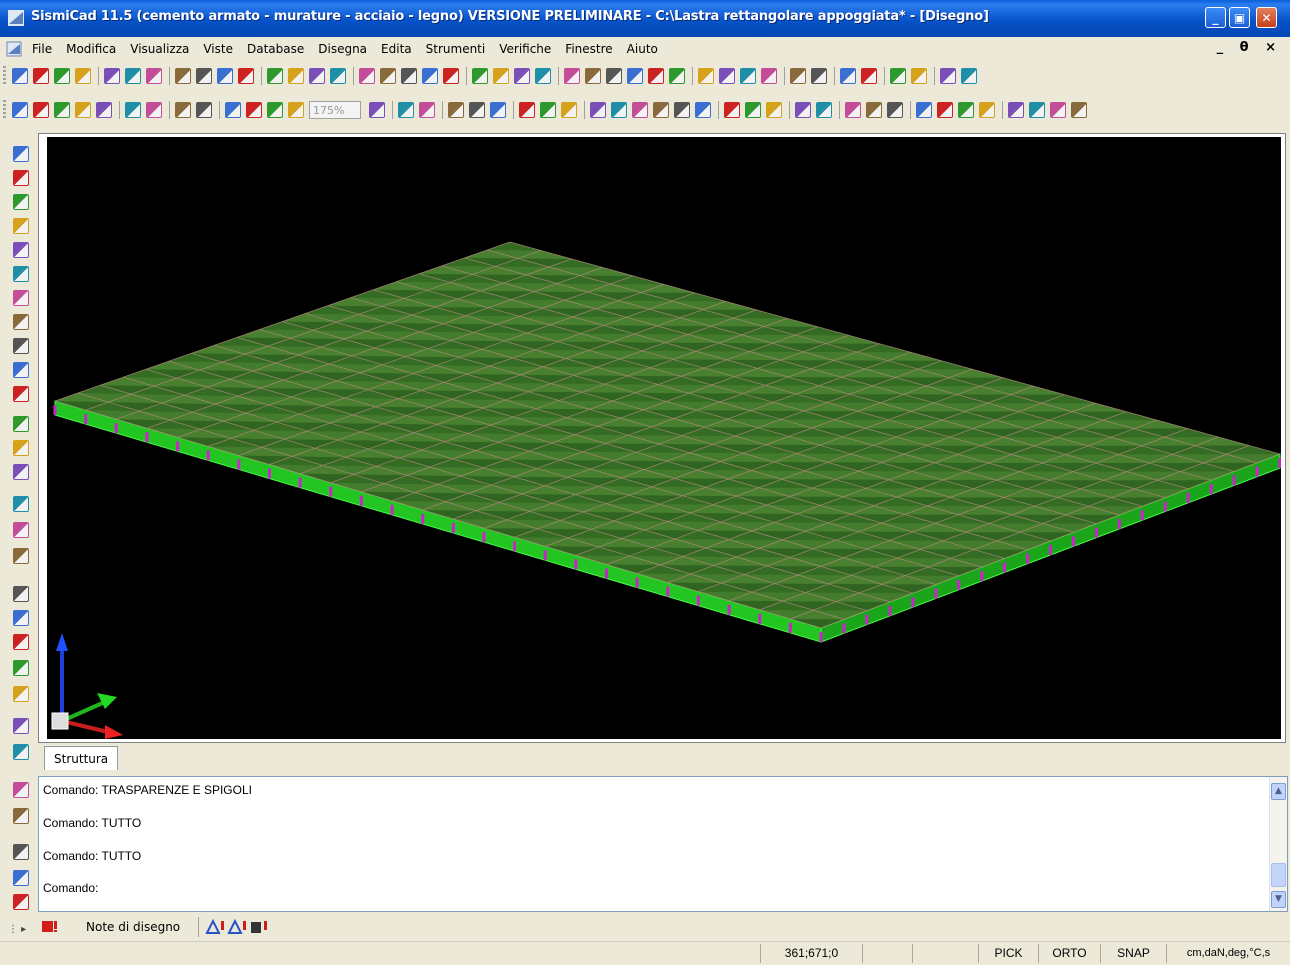 The image size is (1290, 965). I want to click on command-scrollbar: ▲ ▼, so click(1278, 844).